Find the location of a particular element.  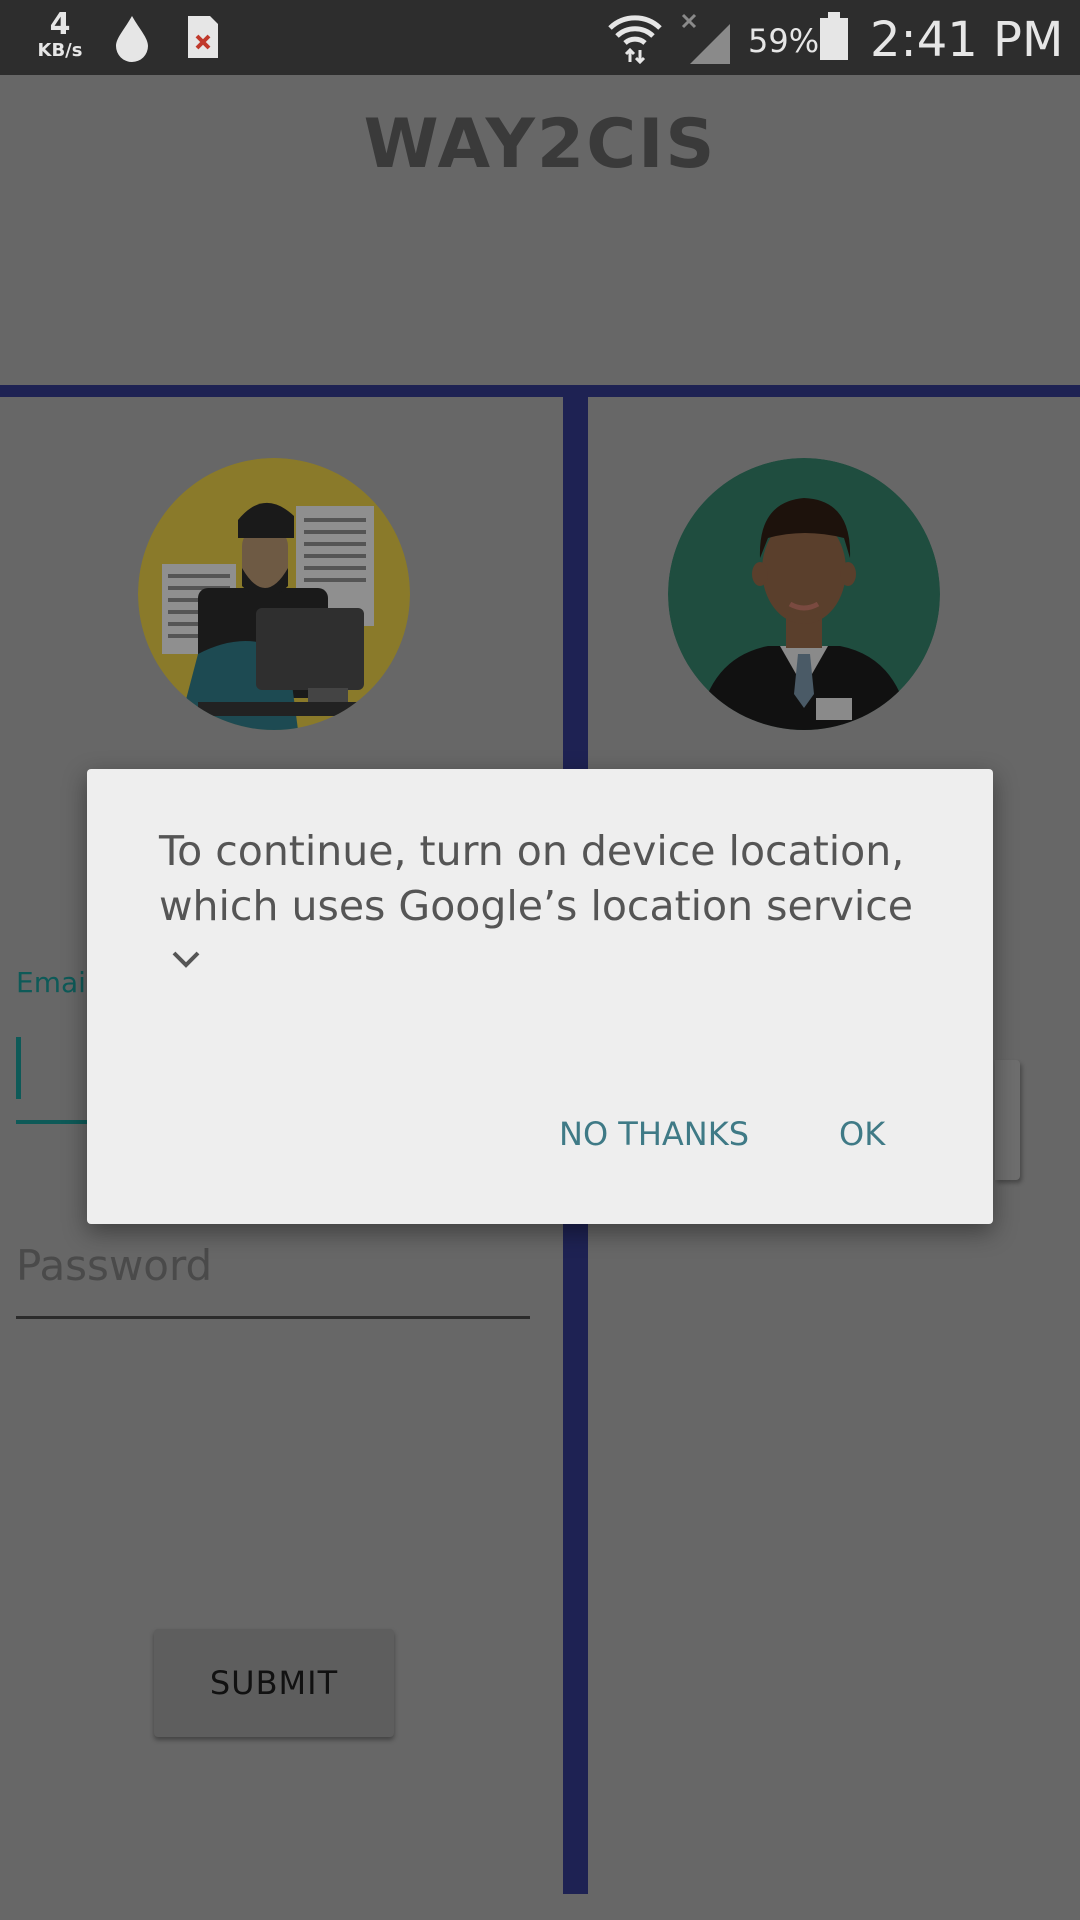

password-underline is located at coordinates (273, 1317).